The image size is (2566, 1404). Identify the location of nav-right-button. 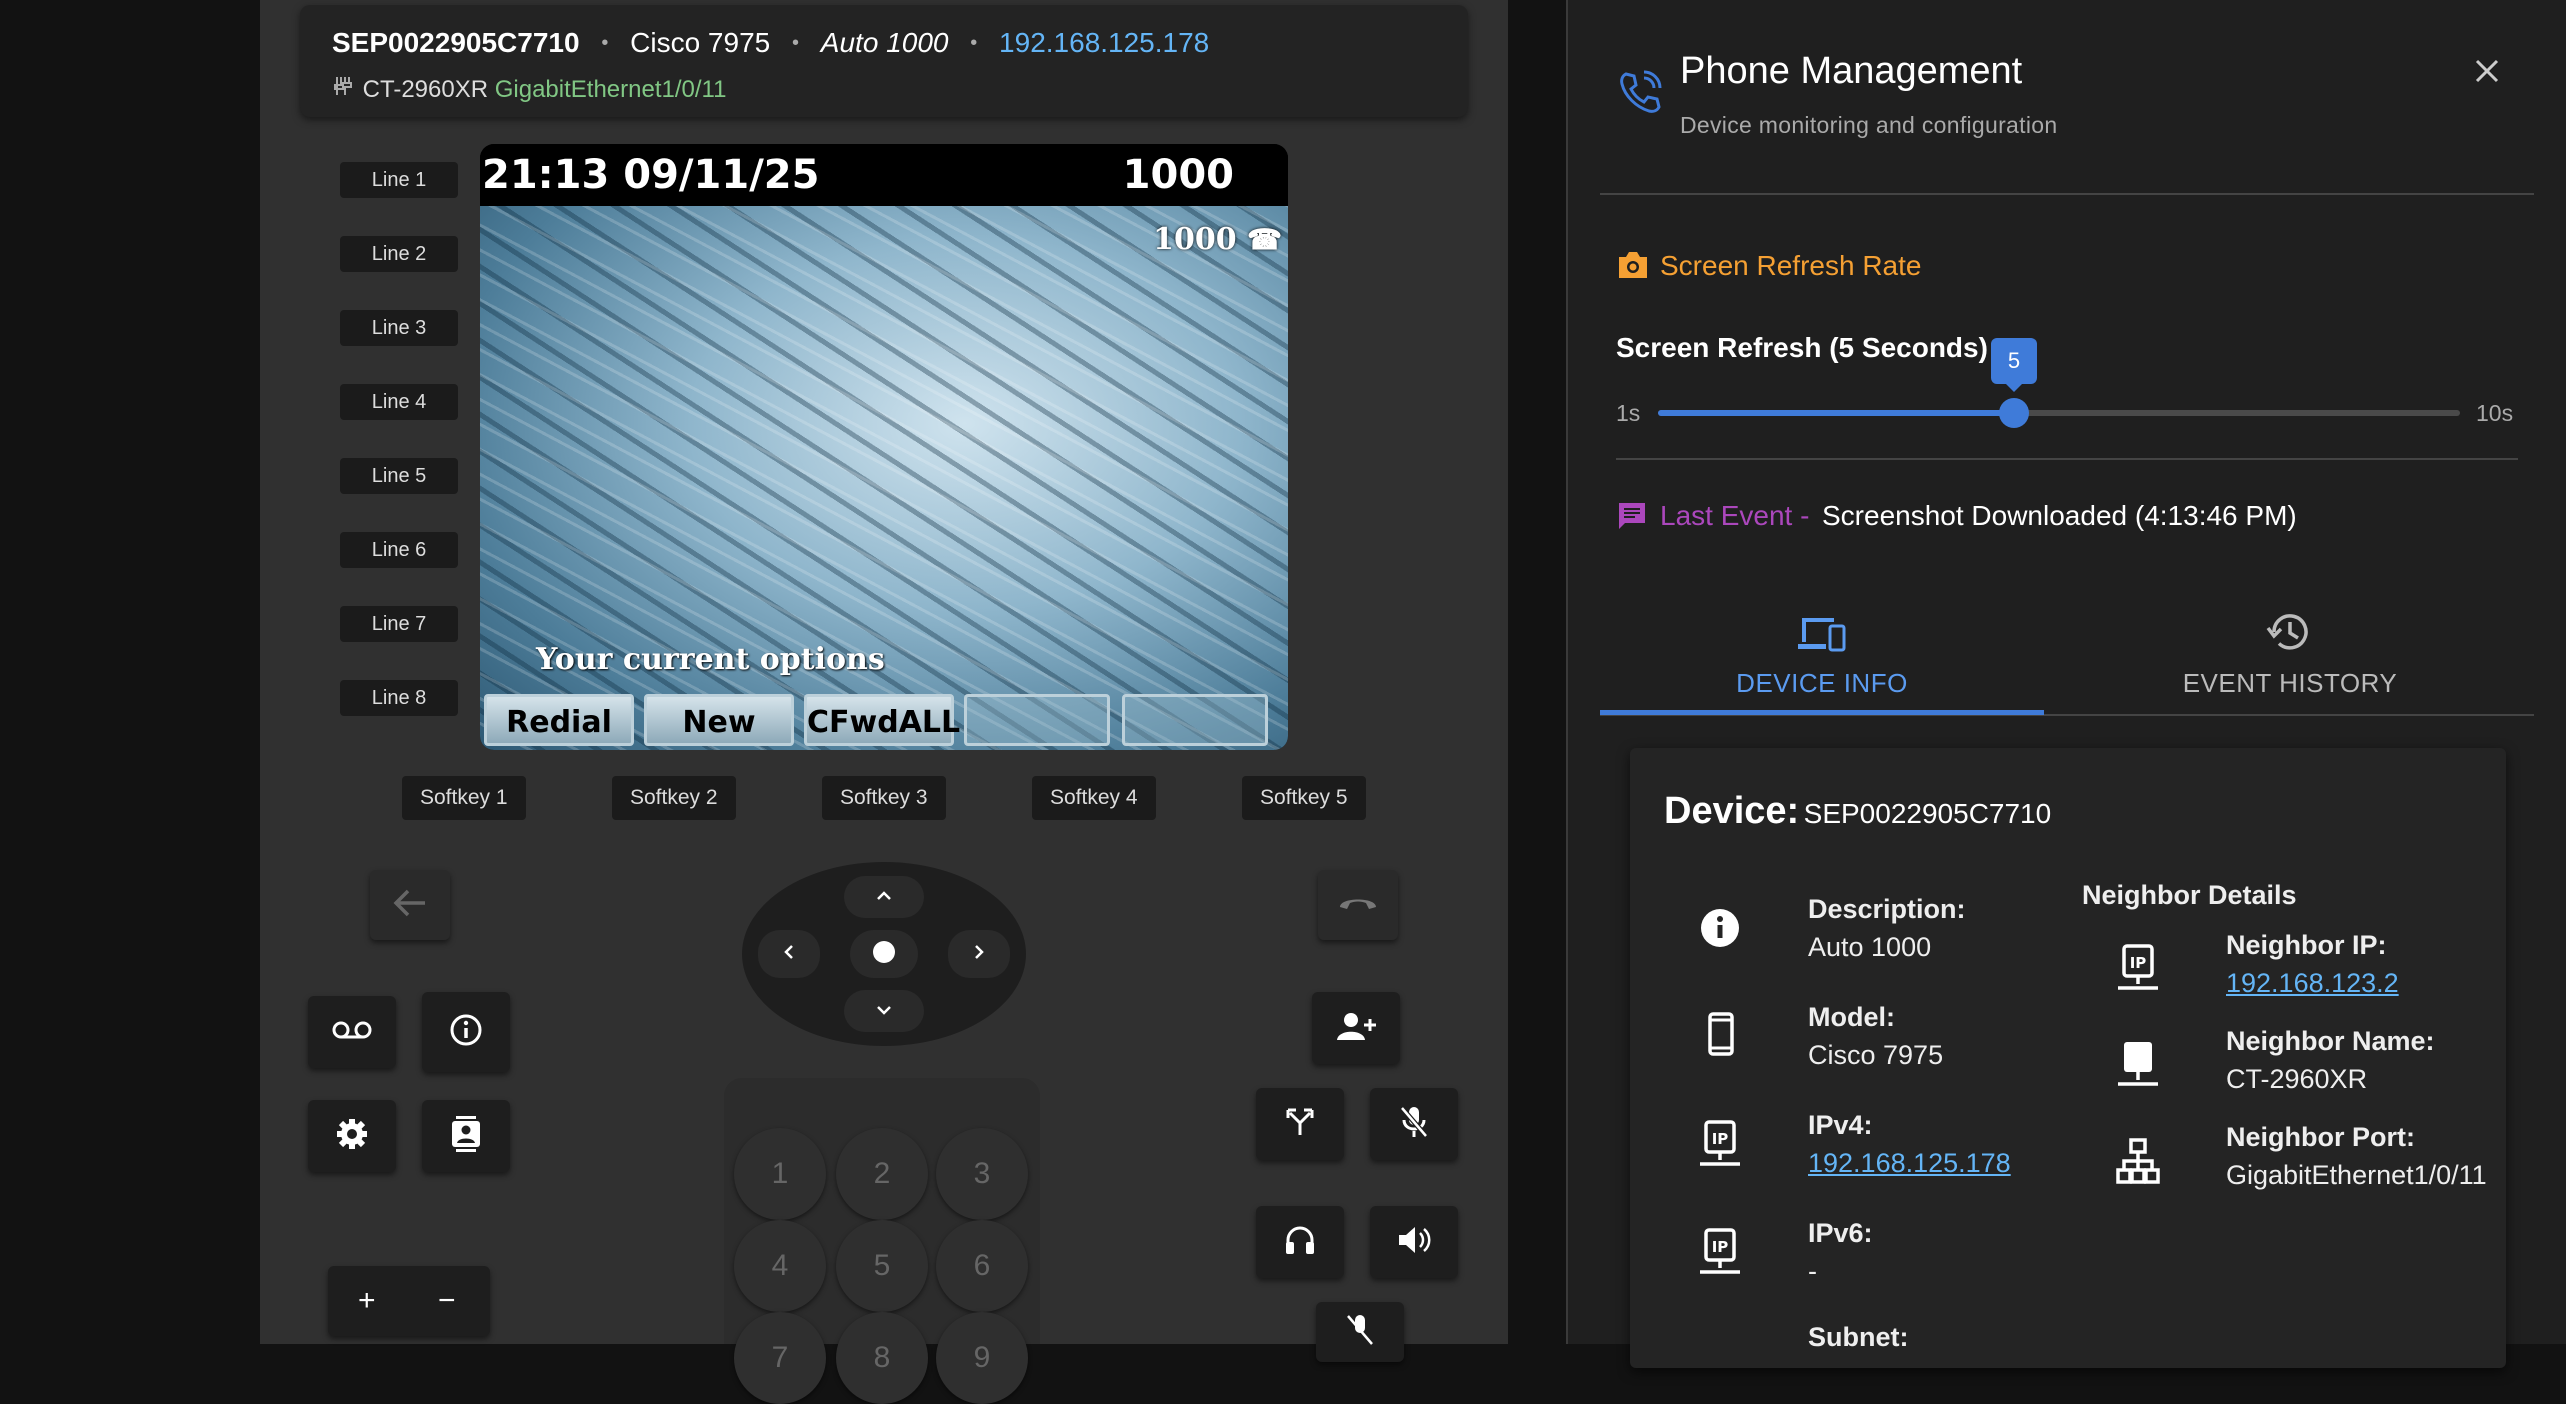
(979, 954).